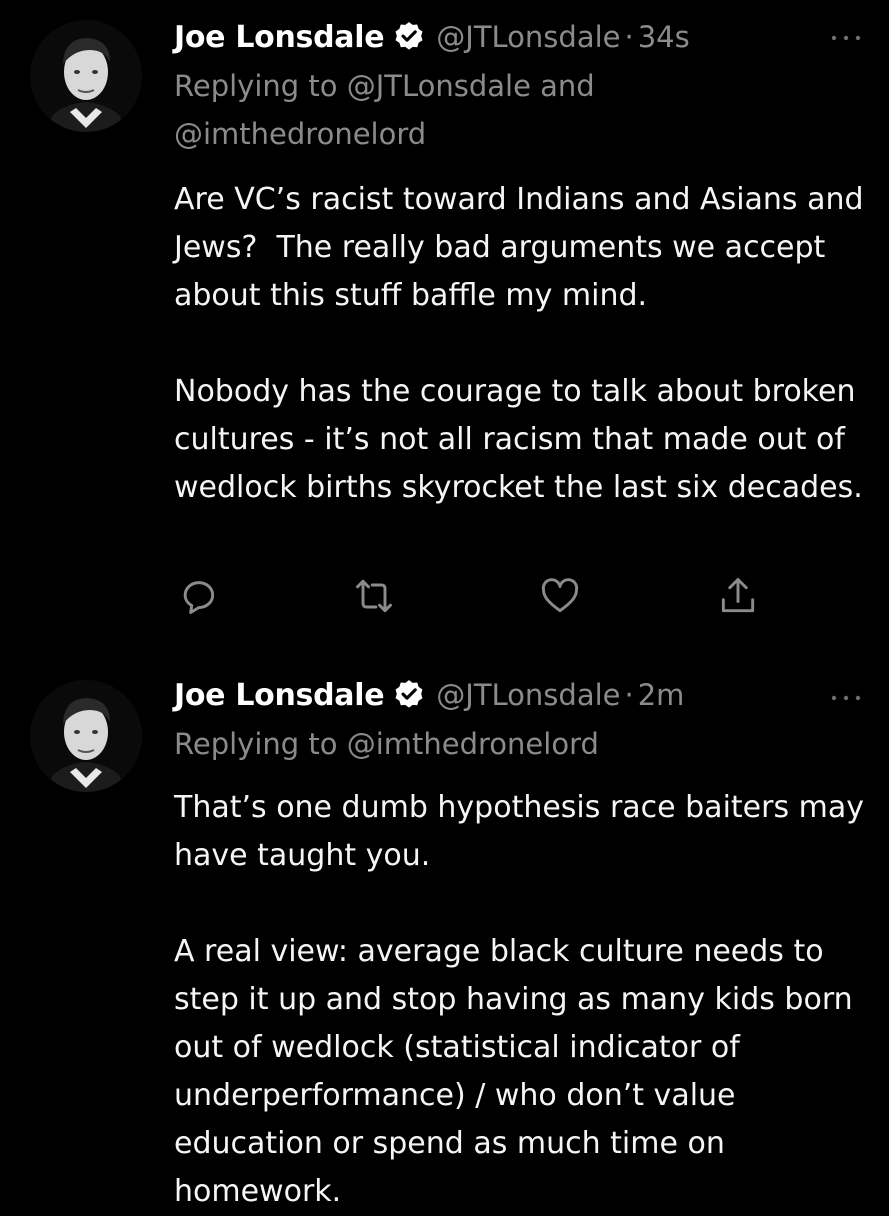  Describe the element at coordinates (664, 37) in the screenshot. I see `timestamp: 34s` at that location.